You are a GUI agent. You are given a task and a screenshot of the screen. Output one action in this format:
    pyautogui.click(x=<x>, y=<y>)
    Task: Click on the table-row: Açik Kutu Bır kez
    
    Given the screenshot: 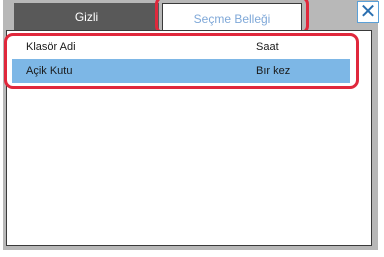 What is the action you would take?
    pyautogui.click(x=181, y=71)
    